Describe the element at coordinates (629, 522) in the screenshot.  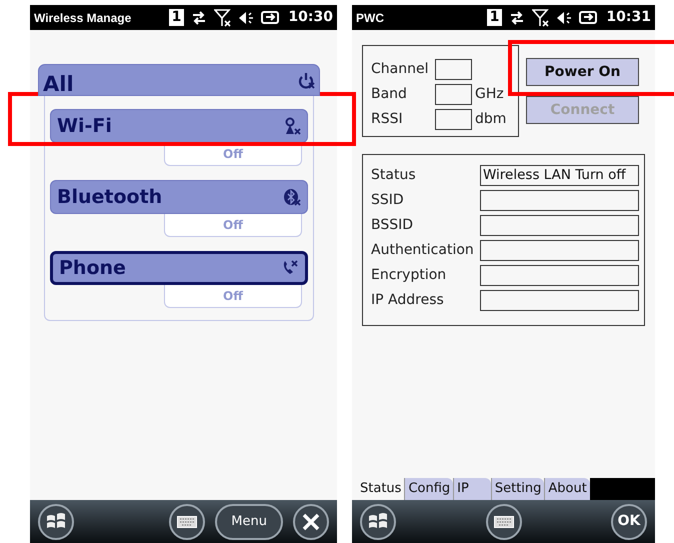
I see `ok-button: OK` at that location.